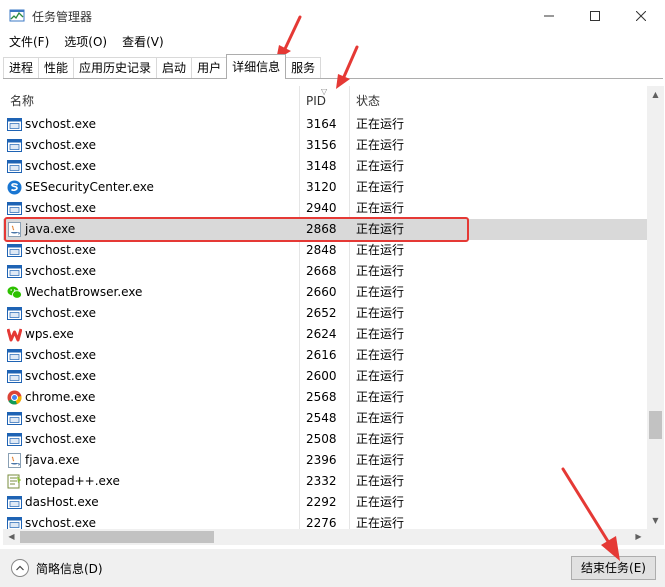  I want to click on process-name: java.exe, so click(50, 229).